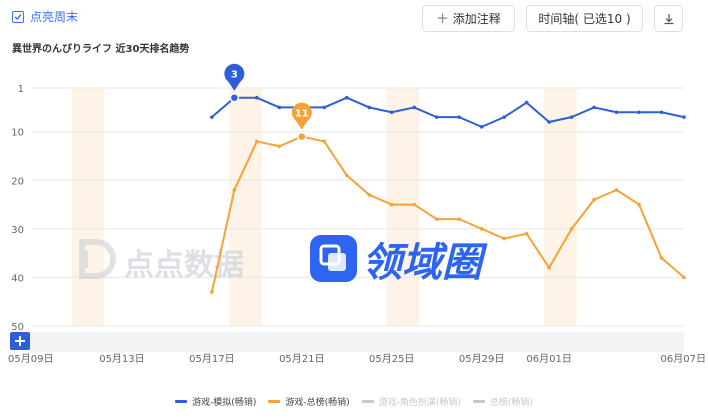  Describe the element at coordinates (448, 112) in the screenshot. I see `series-line` at that location.